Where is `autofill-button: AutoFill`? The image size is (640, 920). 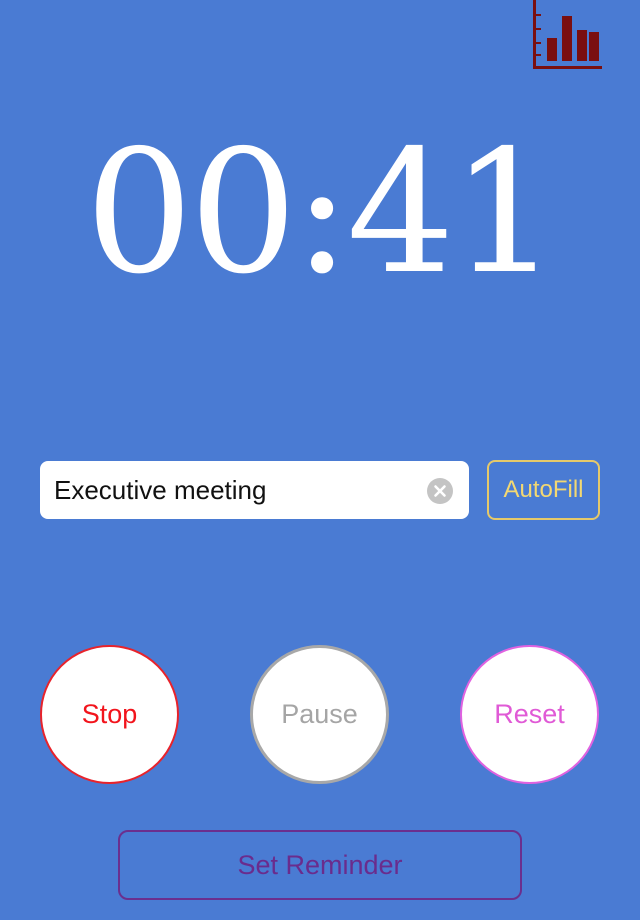
autofill-button: AutoFill is located at coordinates (543, 490).